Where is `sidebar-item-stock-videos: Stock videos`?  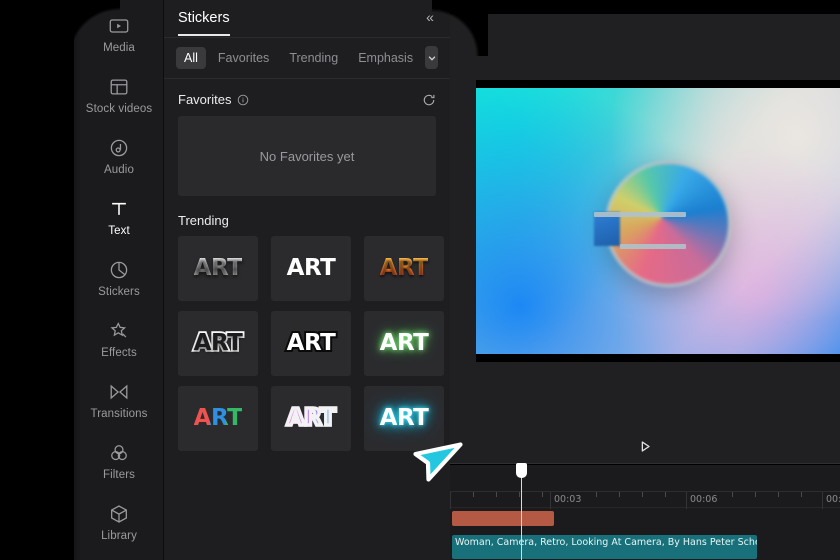
sidebar-item-stock-videos: Stock videos is located at coordinates (119, 95).